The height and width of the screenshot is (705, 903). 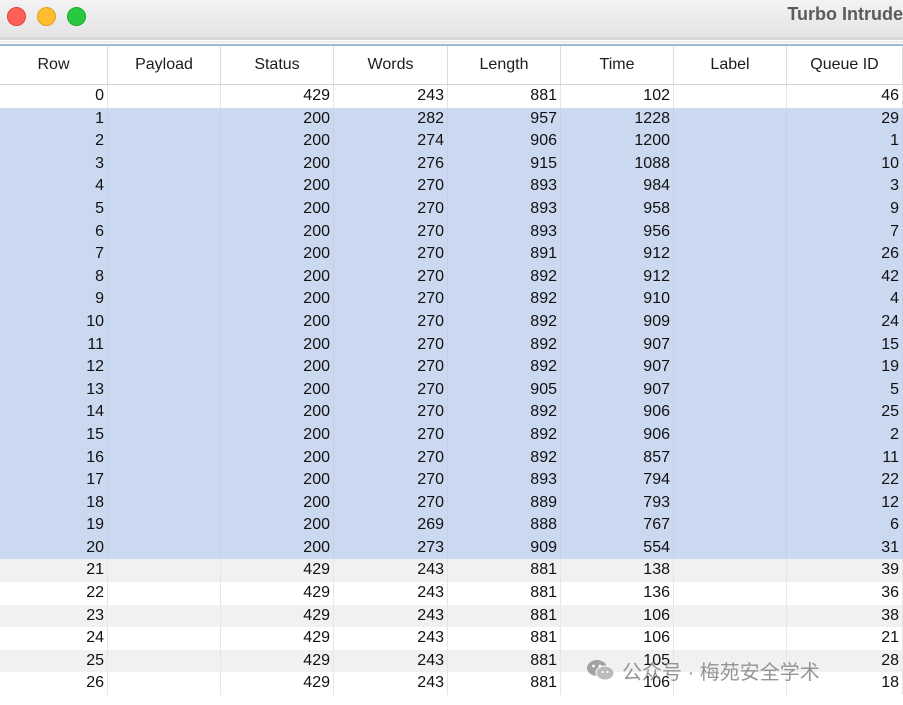 What do you see at coordinates (845, 435) in the screenshot?
I see `cell-queue-id: 2` at bounding box center [845, 435].